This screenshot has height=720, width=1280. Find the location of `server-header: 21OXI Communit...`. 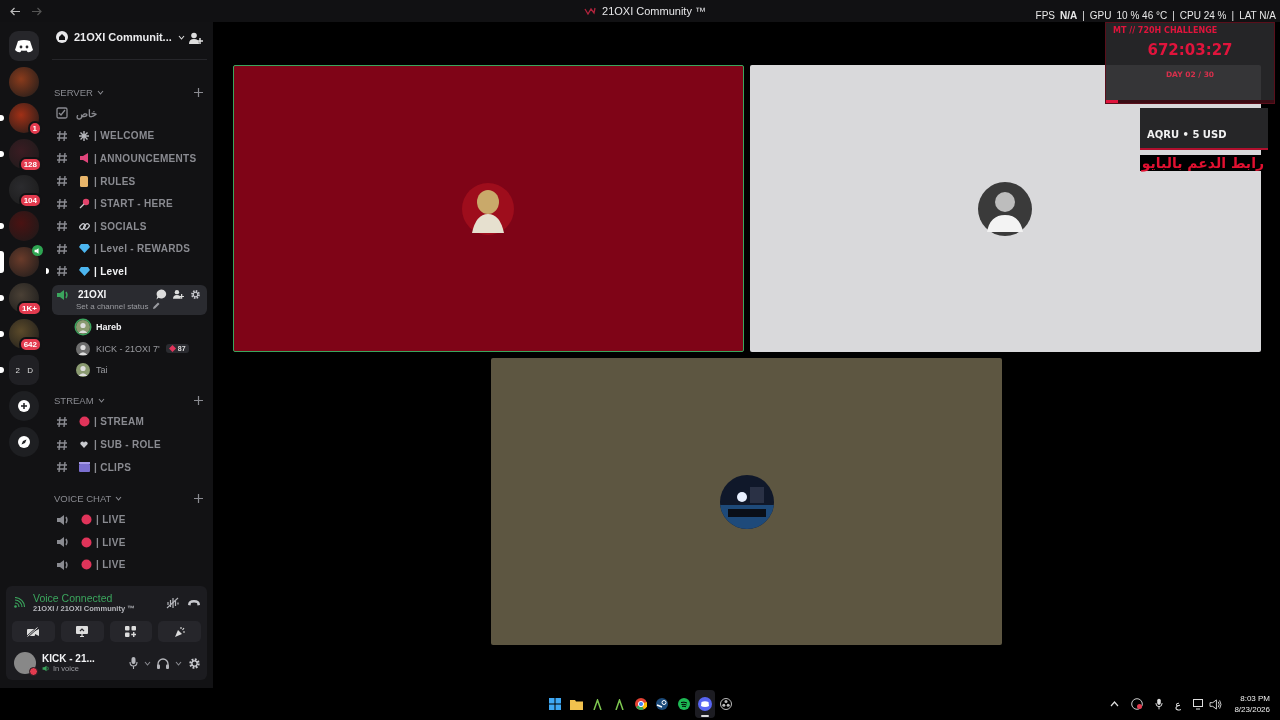

server-header: 21OXI Communit... is located at coordinates (118, 37).